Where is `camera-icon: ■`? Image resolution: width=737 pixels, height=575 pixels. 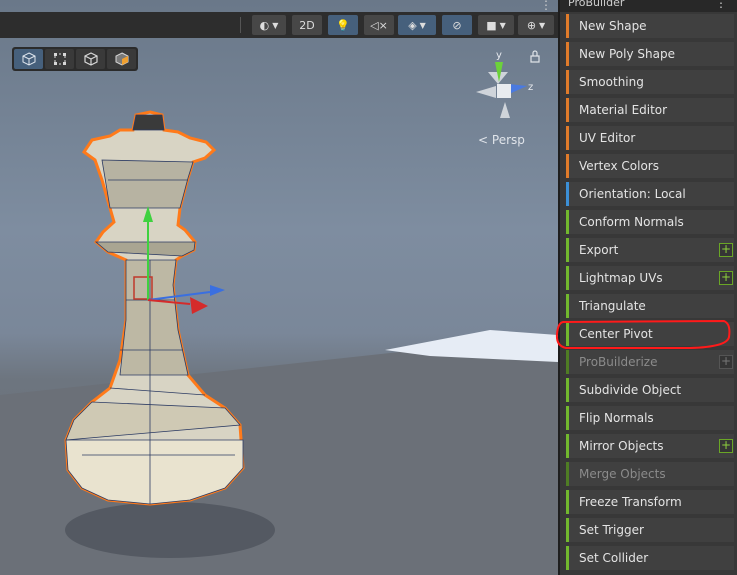
camera-icon: ■ is located at coordinates (491, 25).